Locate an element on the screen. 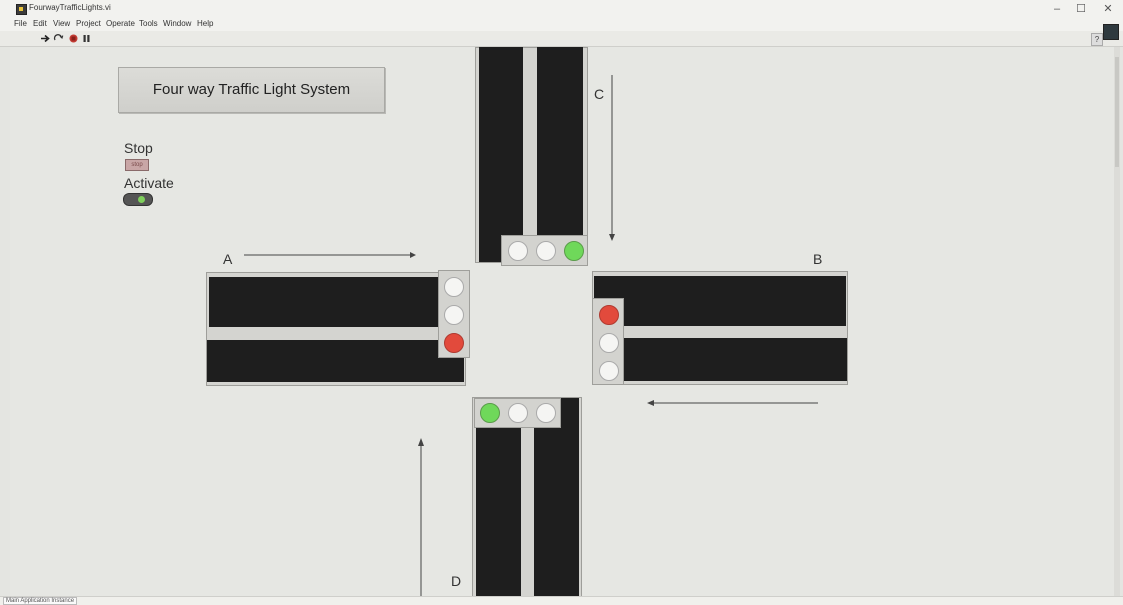 The width and height of the screenshot is (1123, 605). status-bar: Main Application Instance is located at coordinates (561, 600).